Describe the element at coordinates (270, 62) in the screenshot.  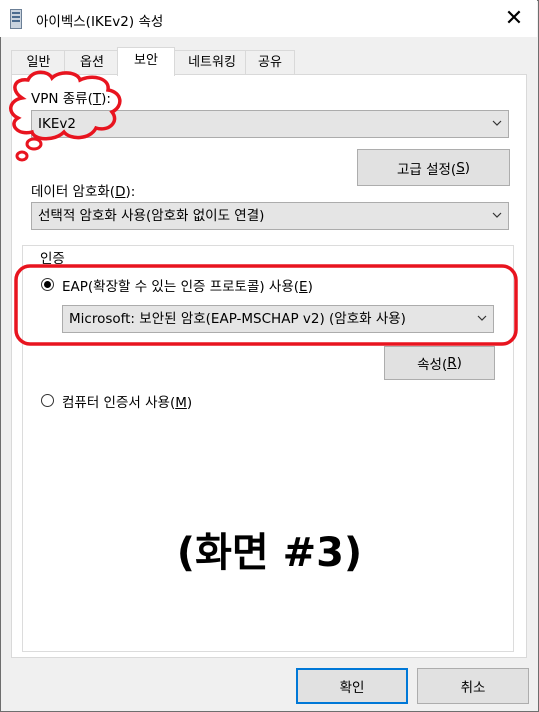
I see `tab-sharing: 공유` at that location.